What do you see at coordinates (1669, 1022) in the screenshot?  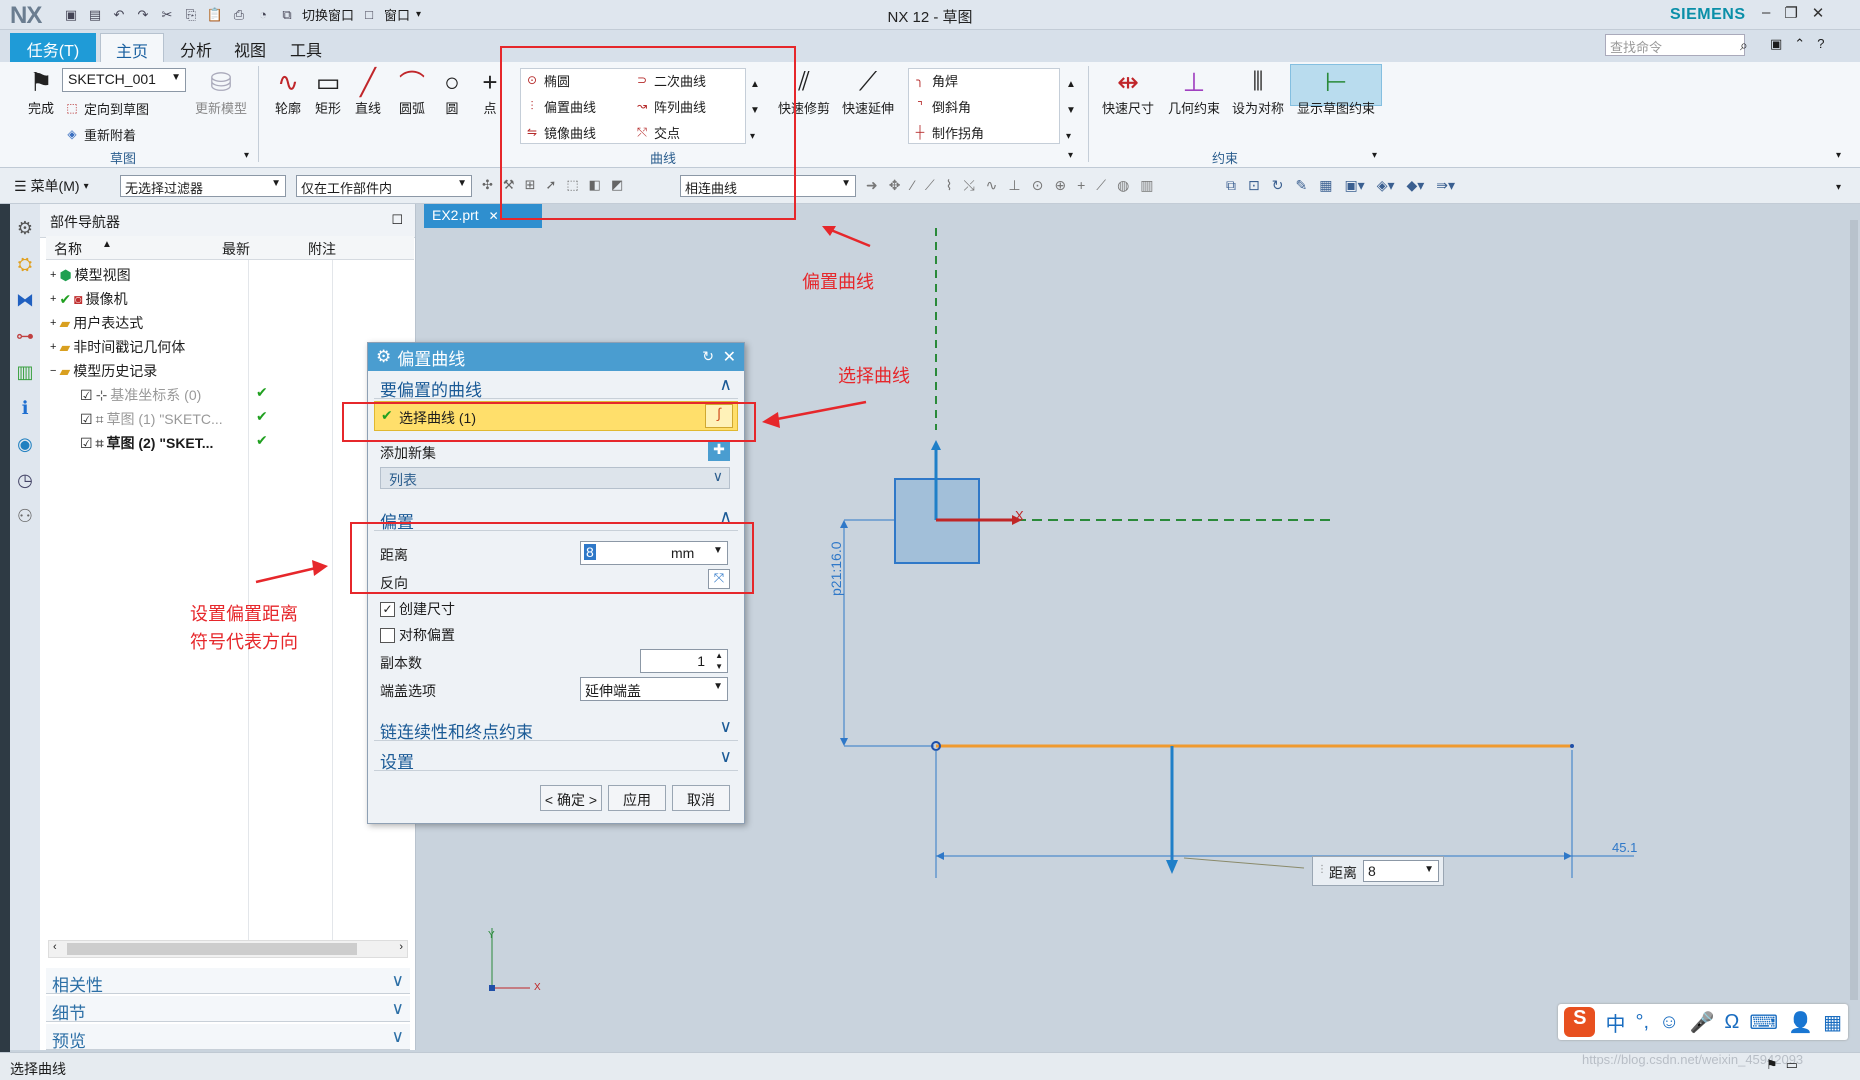 I see `emoji-icon: ☺` at bounding box center [1669, 1022].